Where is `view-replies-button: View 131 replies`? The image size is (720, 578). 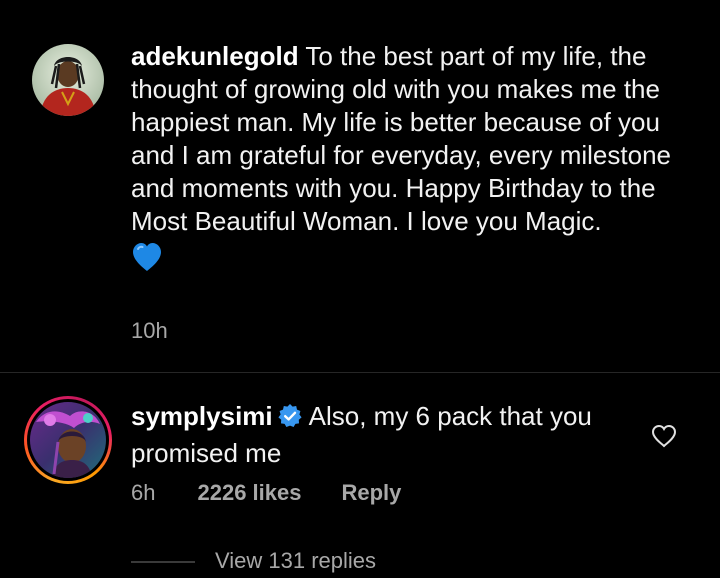 view-replies-button: View 131 replies is located at coordinates (295, 561).